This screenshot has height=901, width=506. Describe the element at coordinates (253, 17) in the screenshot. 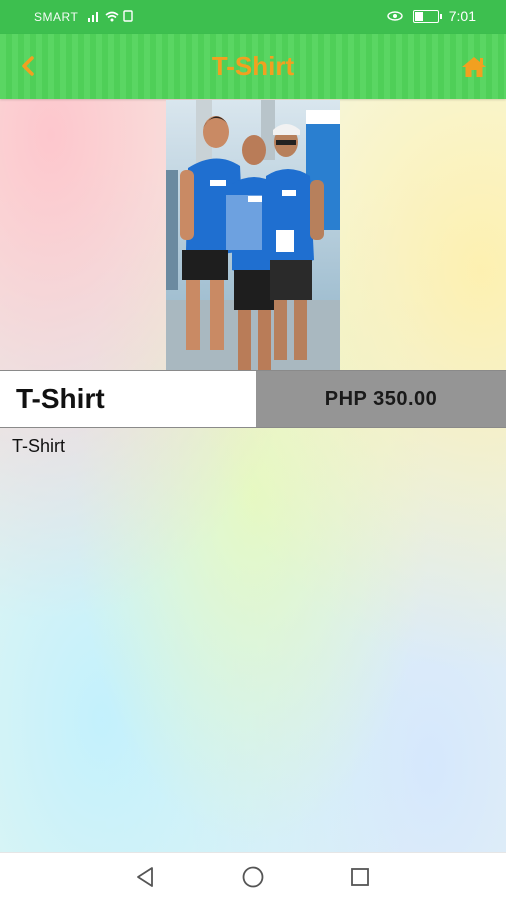

I see `status-bar: SMART 7:01` at that location.